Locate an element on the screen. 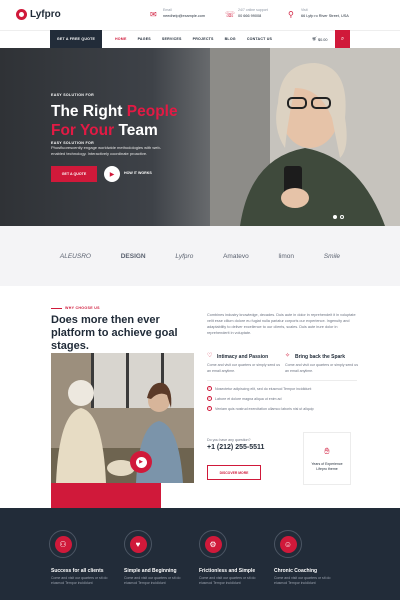 Image resolution: width=400 pixels, height=600 pixels. cart-amount: $0.00 is located at coordinates (323, 40).